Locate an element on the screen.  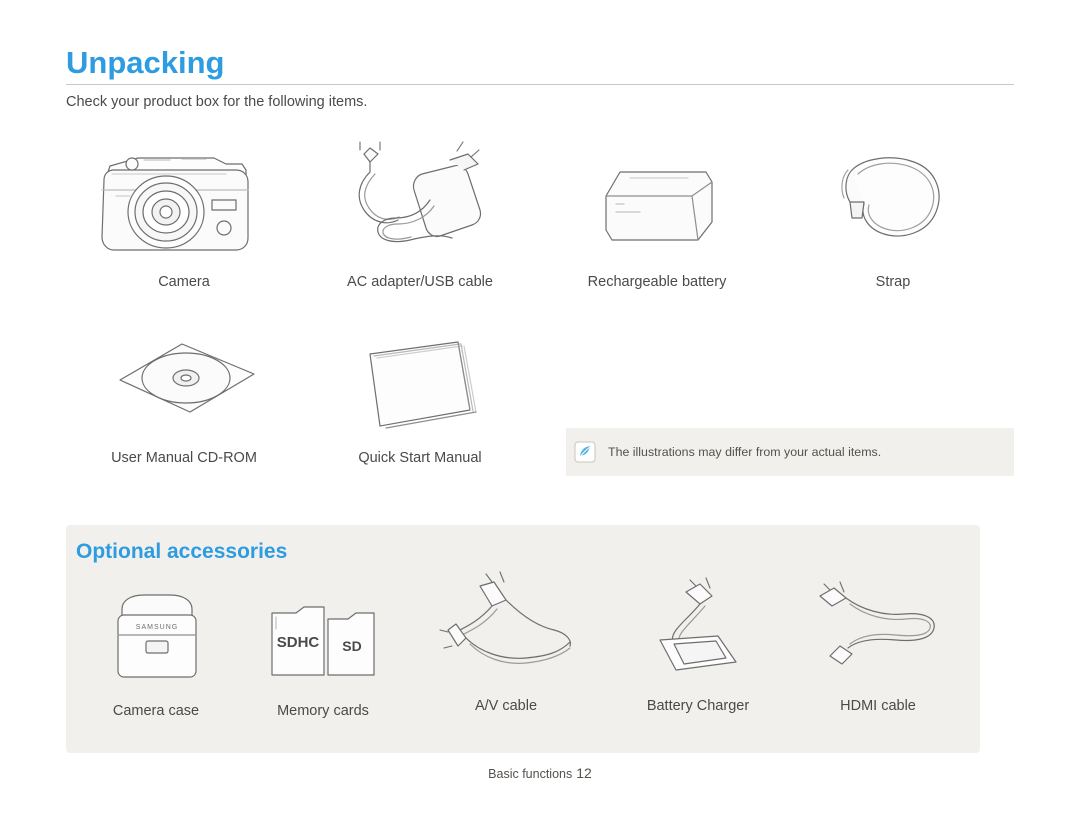
box-item-camera-label: Camera is located at coordinates (184, 282).